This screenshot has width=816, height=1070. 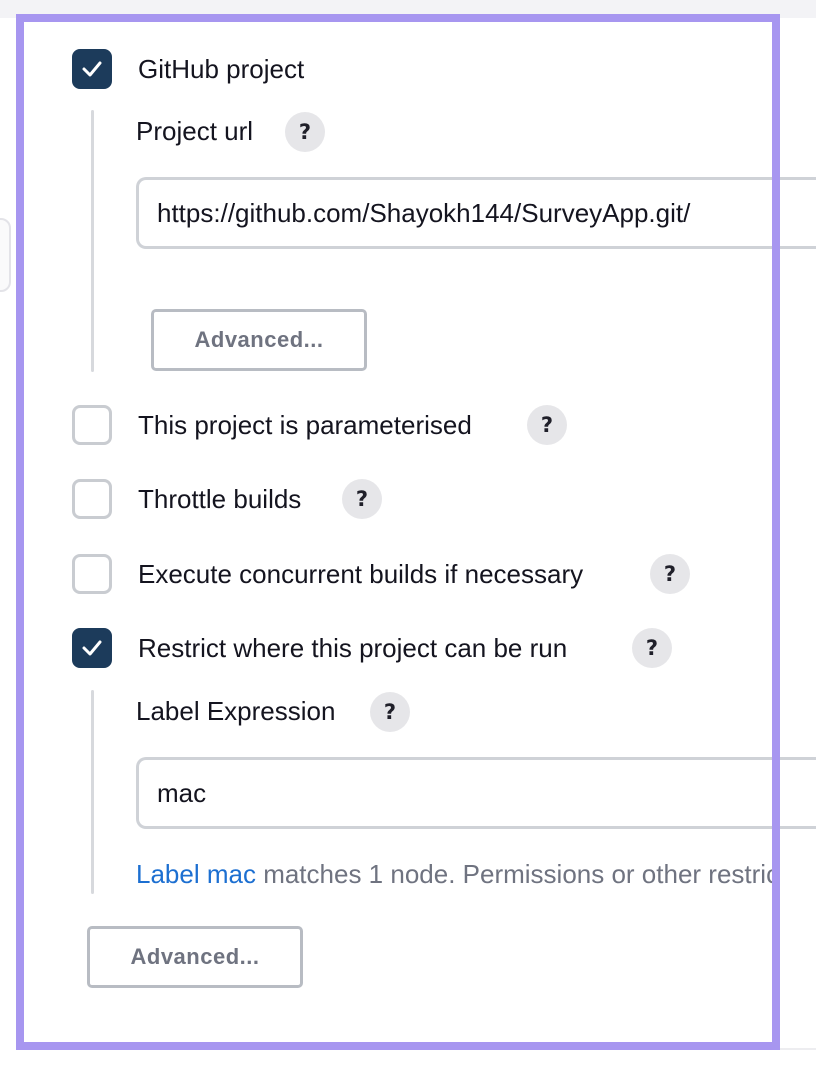 What do you see at coordinates (476, 793) in the screenshot?
I see `label-expression-input` at bounding box center [476, 793].